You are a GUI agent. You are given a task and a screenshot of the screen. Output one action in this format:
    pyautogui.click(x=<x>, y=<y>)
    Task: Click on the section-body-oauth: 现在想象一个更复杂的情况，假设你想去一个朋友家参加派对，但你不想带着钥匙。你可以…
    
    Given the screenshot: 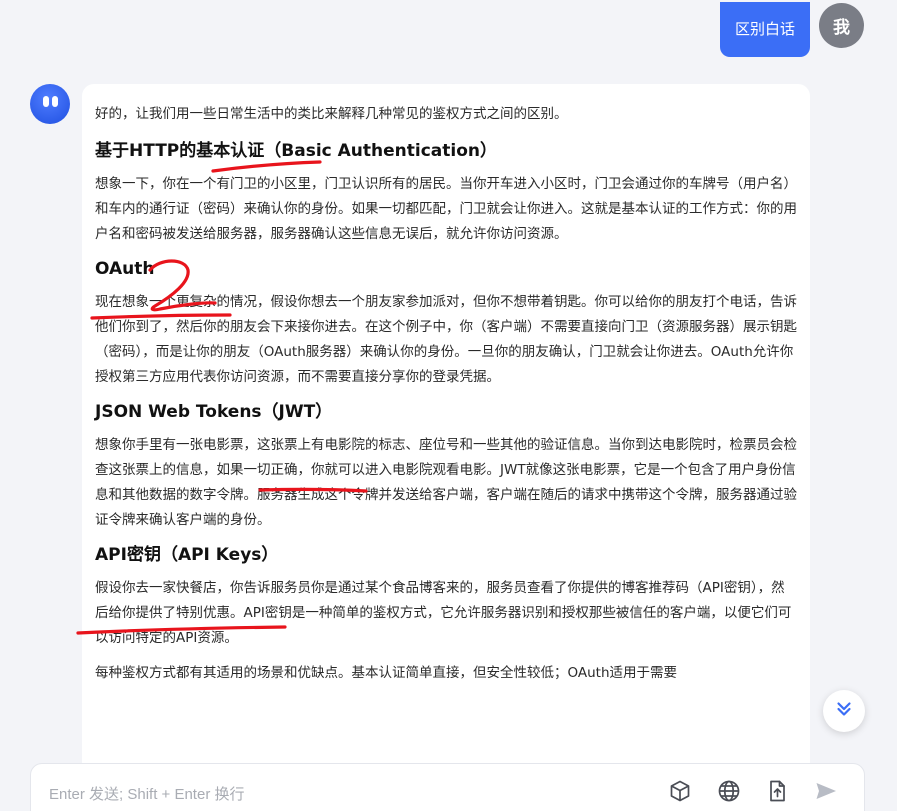 What is the action you would take?
    pyautogui.click(x=446, y=339)
    